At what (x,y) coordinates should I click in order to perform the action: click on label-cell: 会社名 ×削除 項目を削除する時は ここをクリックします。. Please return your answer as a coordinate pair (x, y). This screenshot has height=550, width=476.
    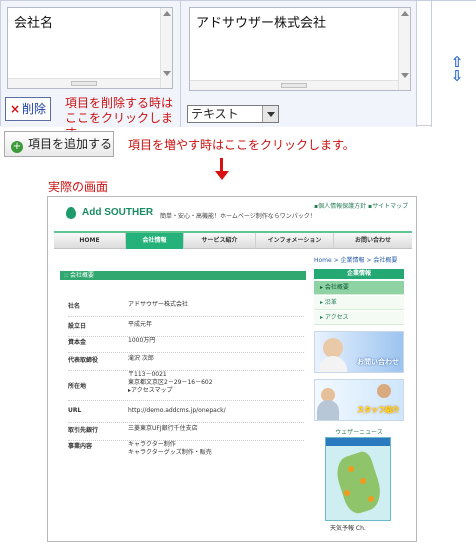
    Looking at the image, I should click on (91, 70).